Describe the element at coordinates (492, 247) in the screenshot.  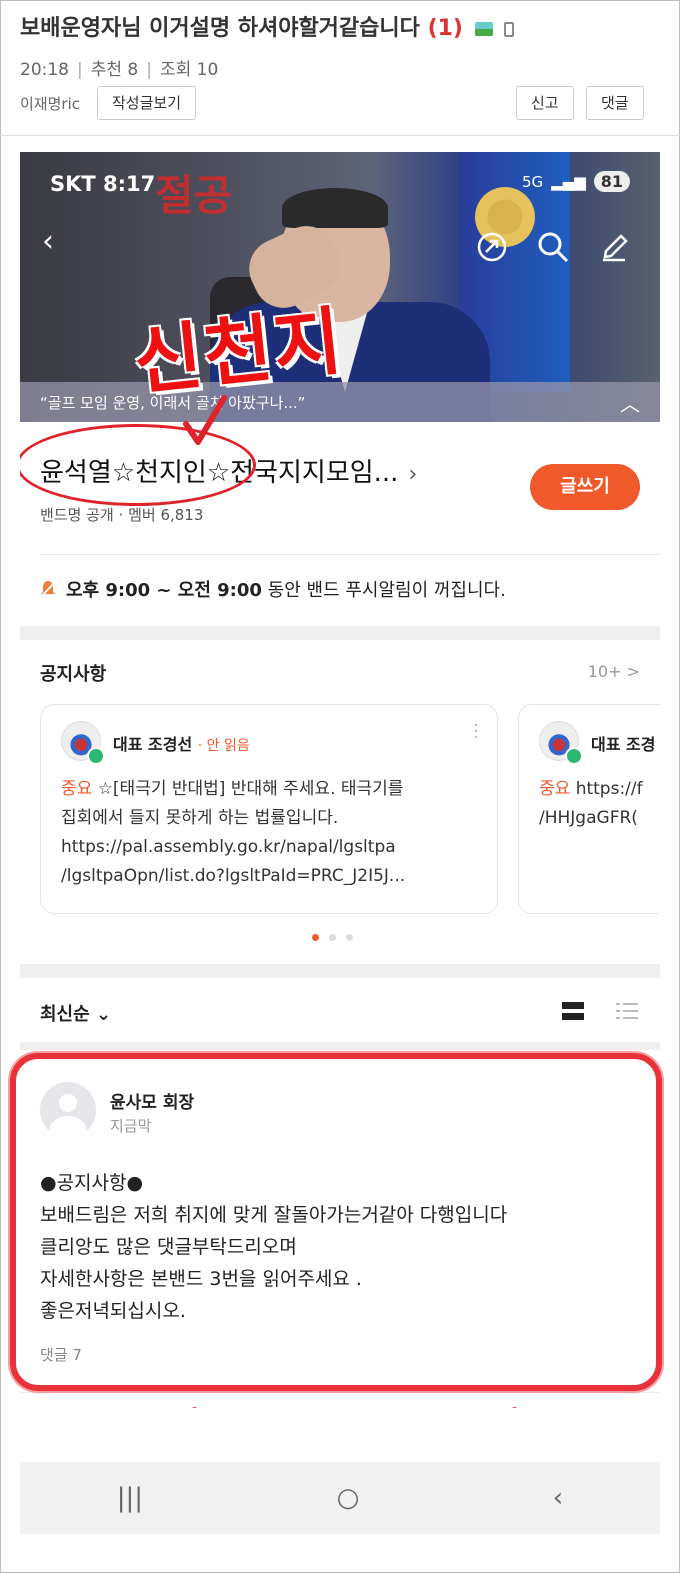
I see `share-icon` at that location.